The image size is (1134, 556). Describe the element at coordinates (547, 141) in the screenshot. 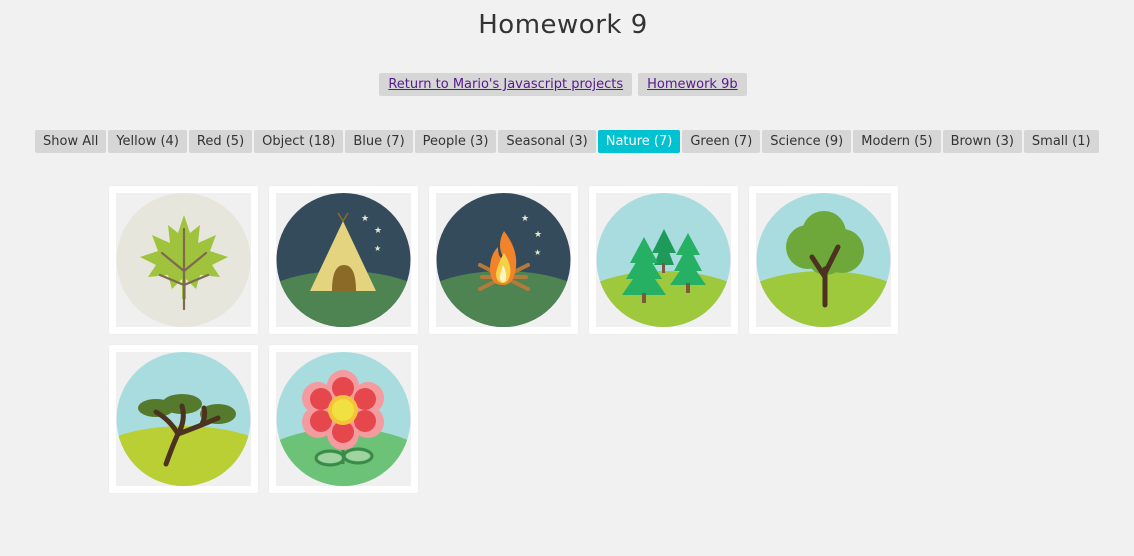

I see `filter-seasonal: Seasonal (3)` at that location.